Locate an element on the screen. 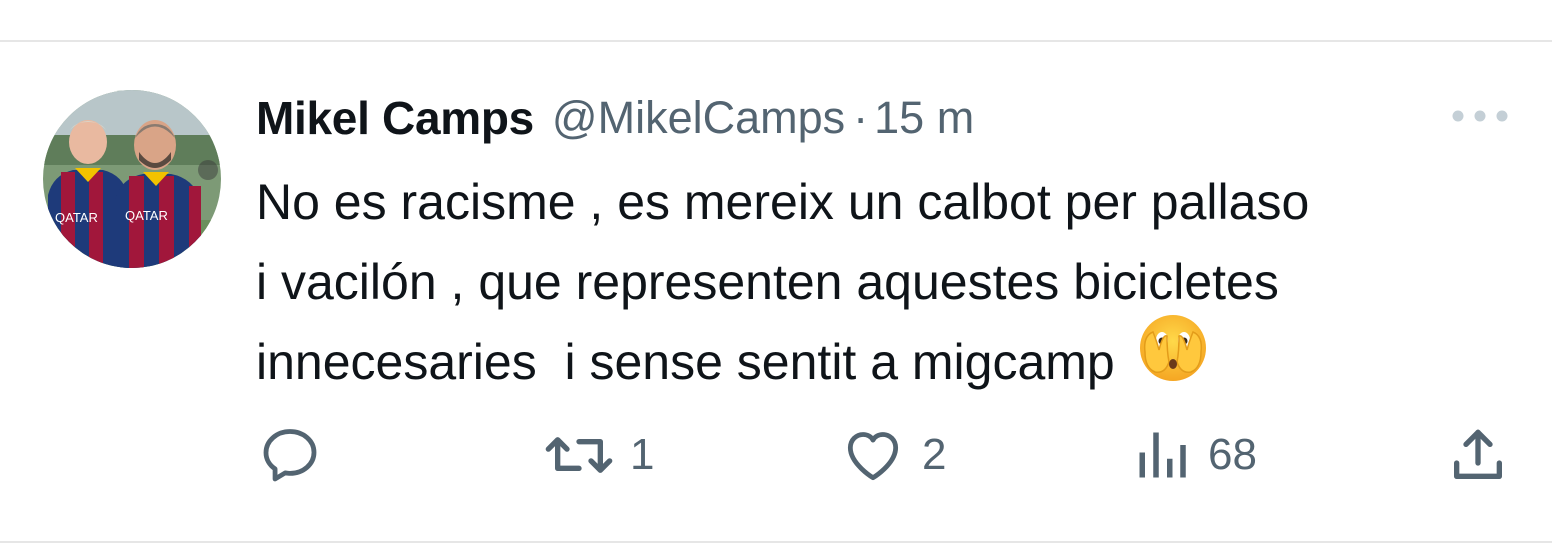  author-name: Mikel Camps is located at coordinates (395, 118).